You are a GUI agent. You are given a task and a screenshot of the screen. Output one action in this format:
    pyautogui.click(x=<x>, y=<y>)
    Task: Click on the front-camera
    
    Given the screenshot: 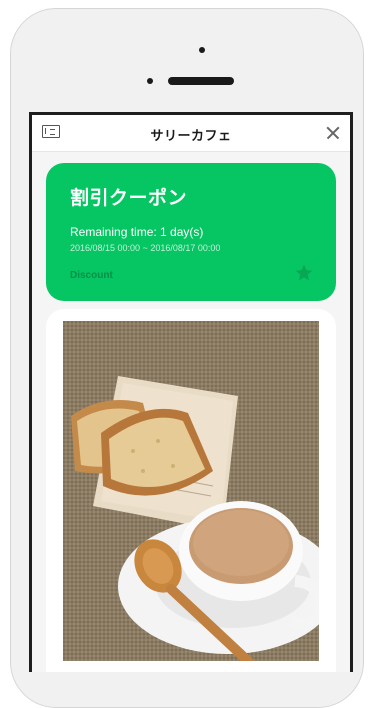 What is the action you would take?
    pyautogui.click(x=202, y=50)
    